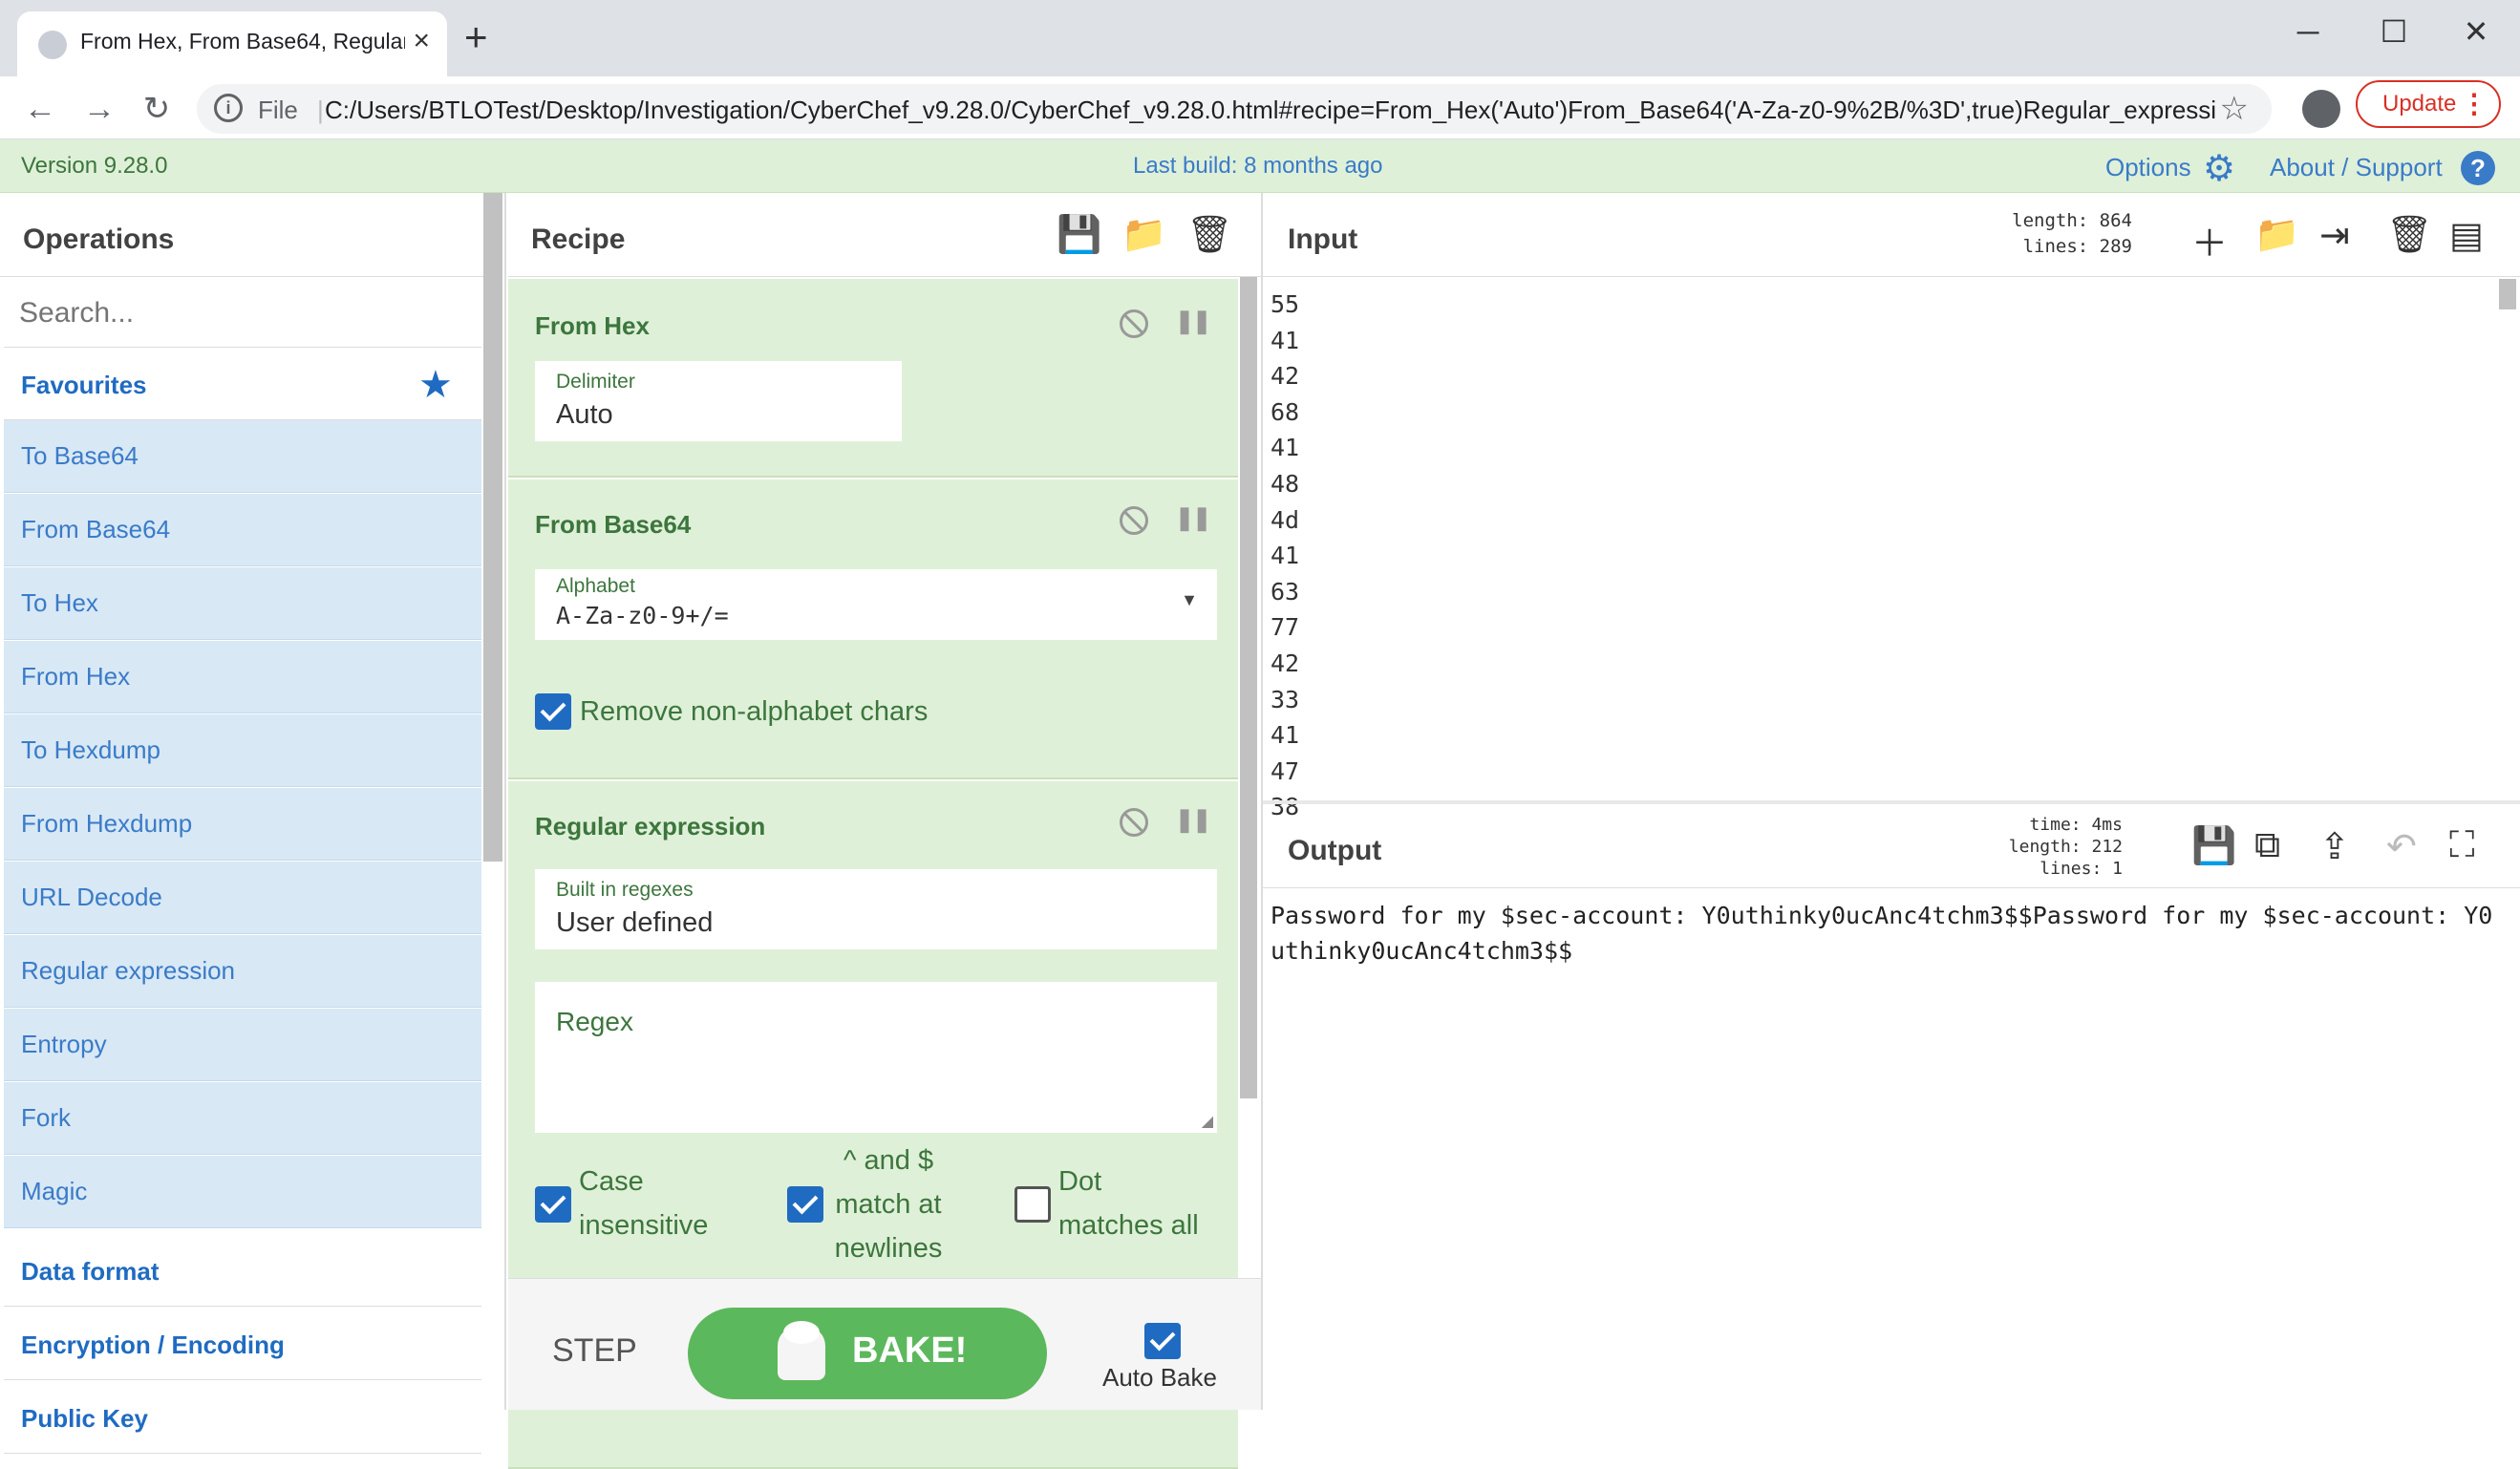  What do you see at coordinates (2321, 109) in the screenshot?
I see `profile-avatar-icon` at bounding box center [2321, 109].